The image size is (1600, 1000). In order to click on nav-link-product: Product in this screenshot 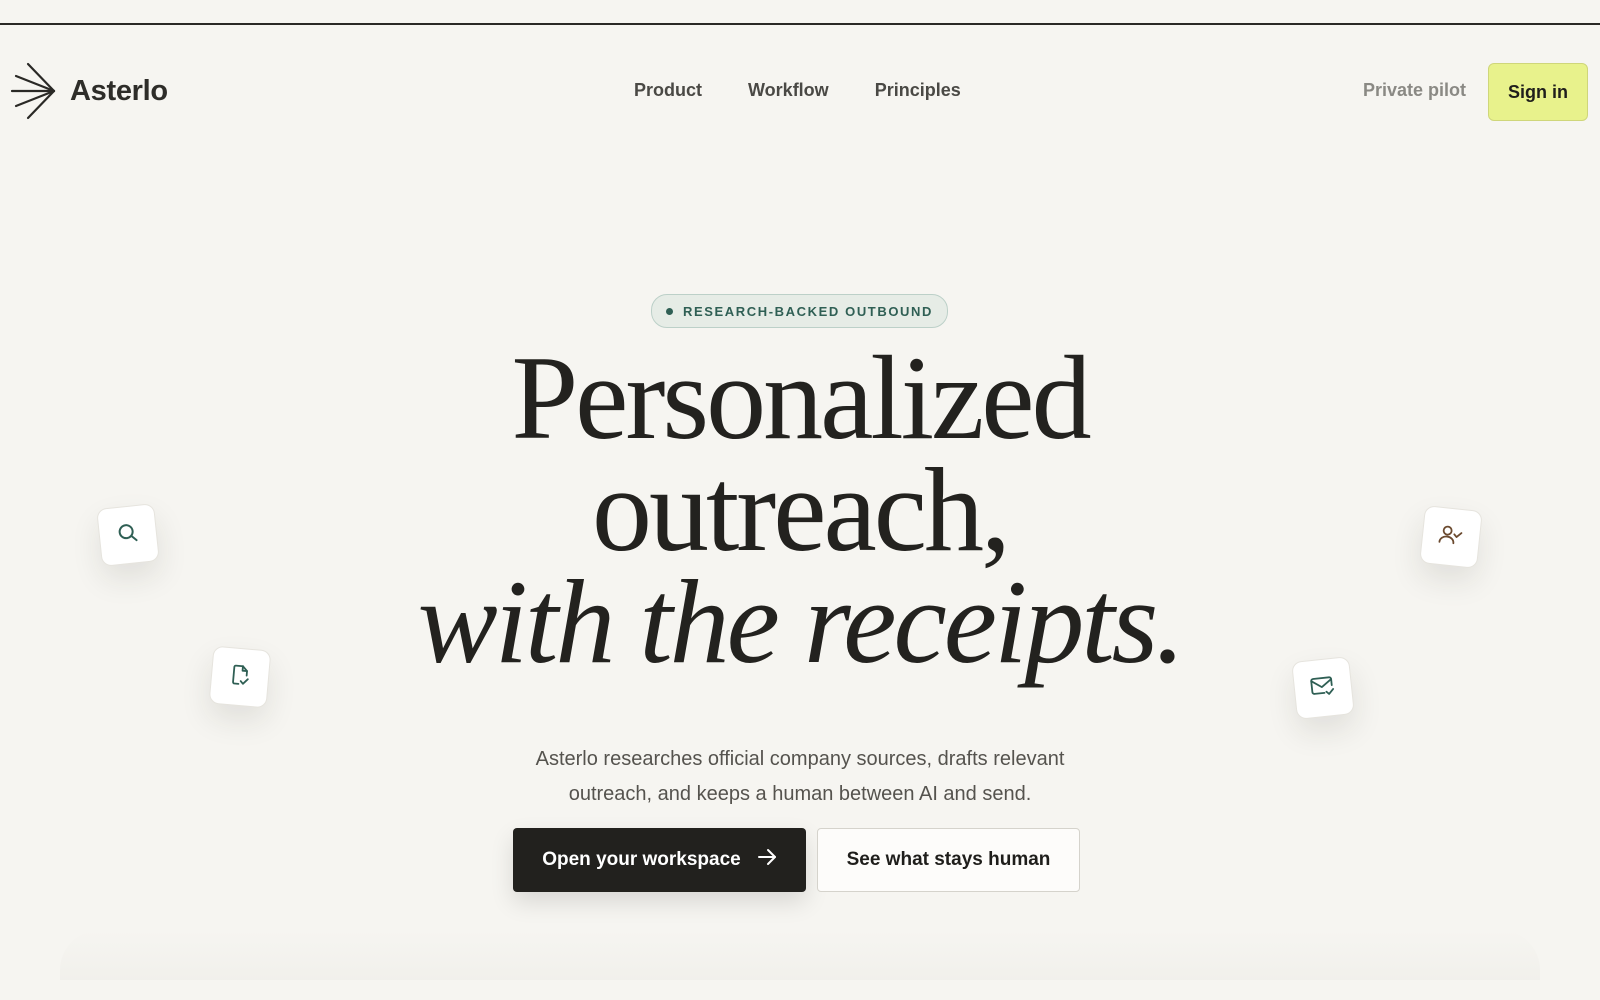, I will do `click(668, 90)`.